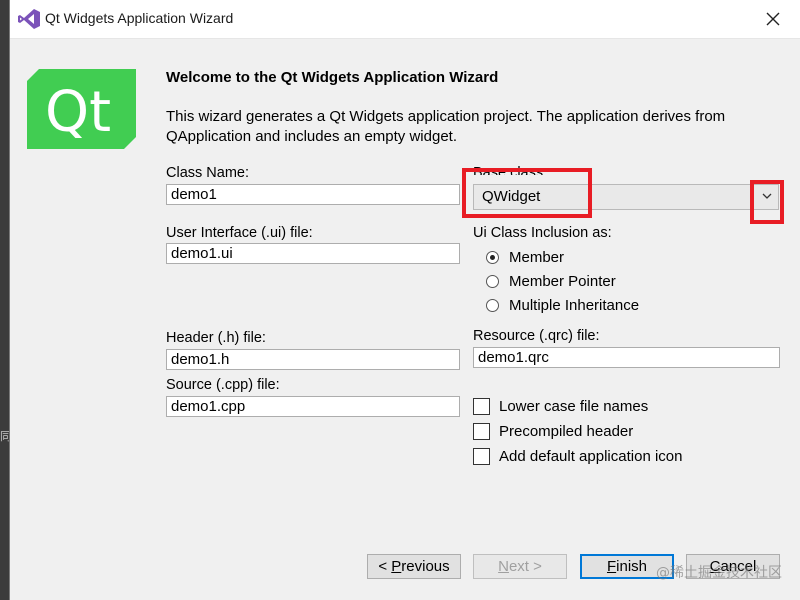 The height and width of the screenshot is (600, 800). Describe the element at coordinates (313, 194) in the screenshot. I see `class-name-input: demo1` at that location.